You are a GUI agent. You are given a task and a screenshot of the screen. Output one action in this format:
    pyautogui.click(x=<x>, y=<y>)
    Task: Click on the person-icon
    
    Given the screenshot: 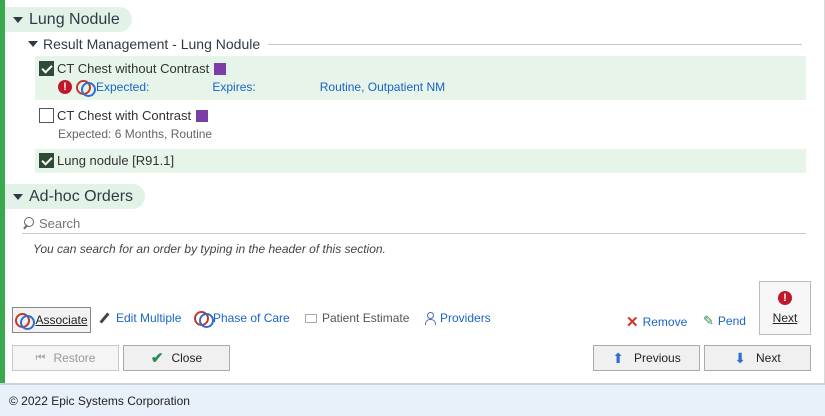 What is the action you would take?
    pyautogui.click(x=430, y=318)
    